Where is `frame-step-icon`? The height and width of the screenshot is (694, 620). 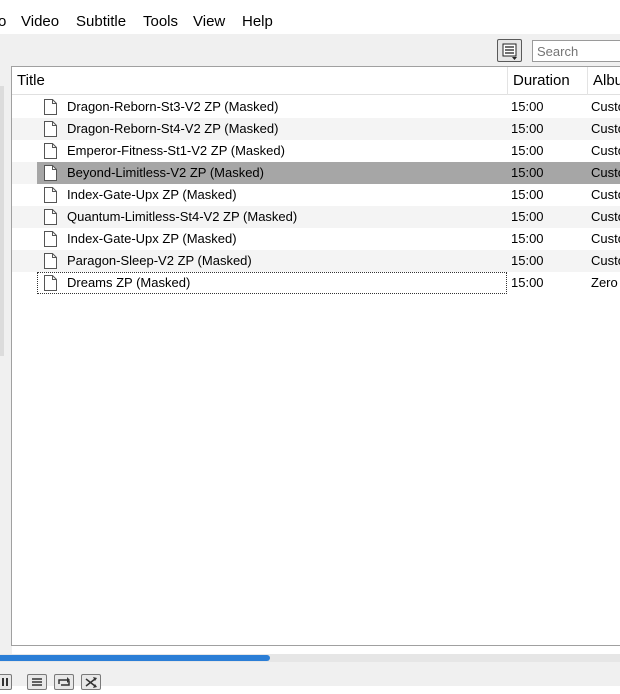
frame-step-icon is located at coordinates (5, 682).